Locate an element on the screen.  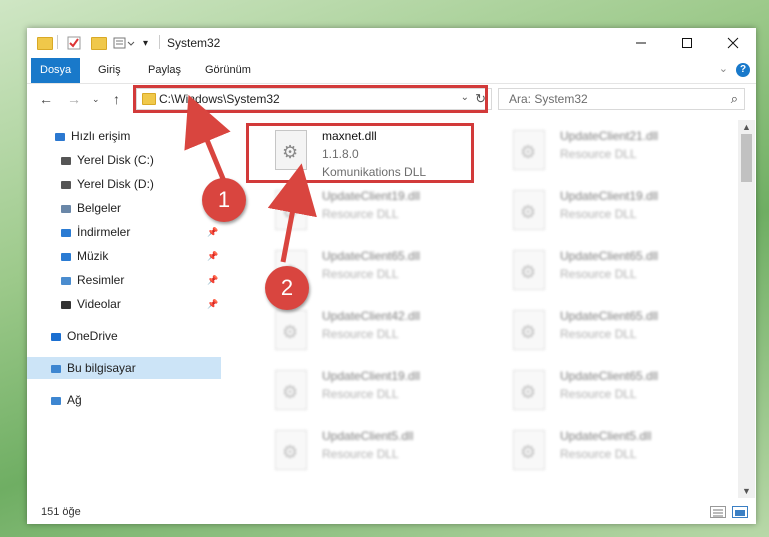
tab-giris: Giriş is located at coordinates (109, 70).